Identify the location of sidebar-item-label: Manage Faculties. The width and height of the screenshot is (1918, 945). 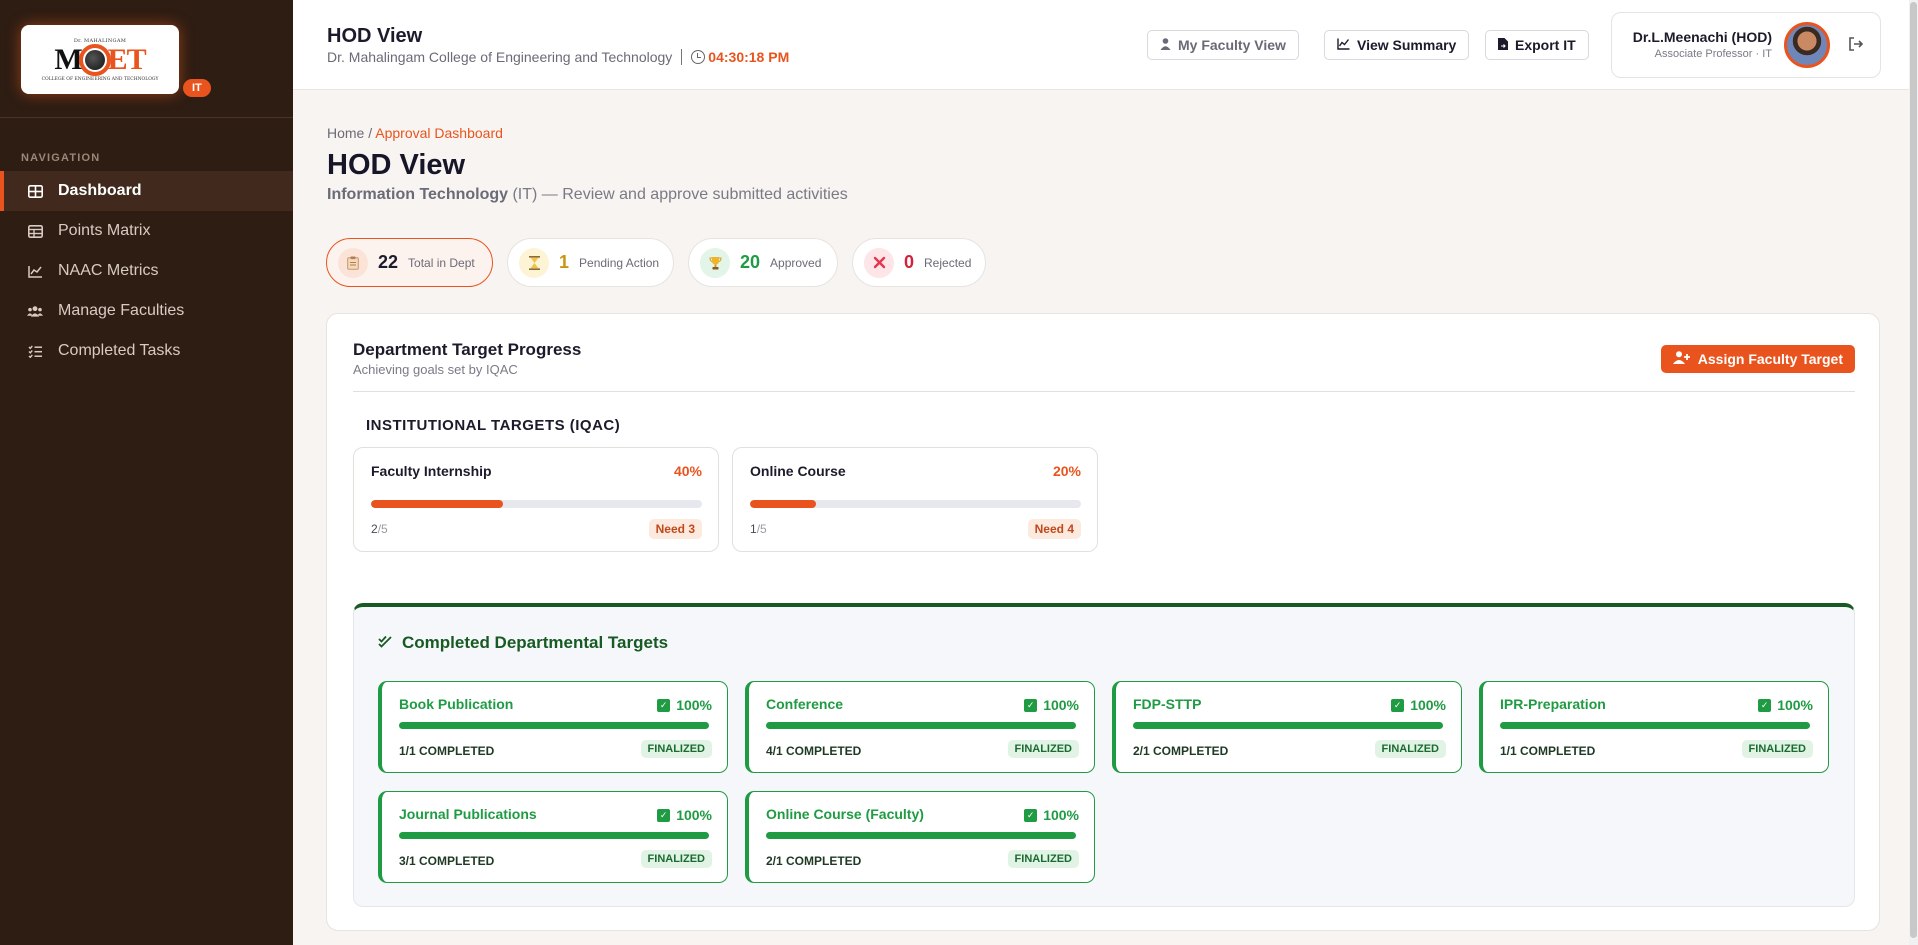
(121, 310).